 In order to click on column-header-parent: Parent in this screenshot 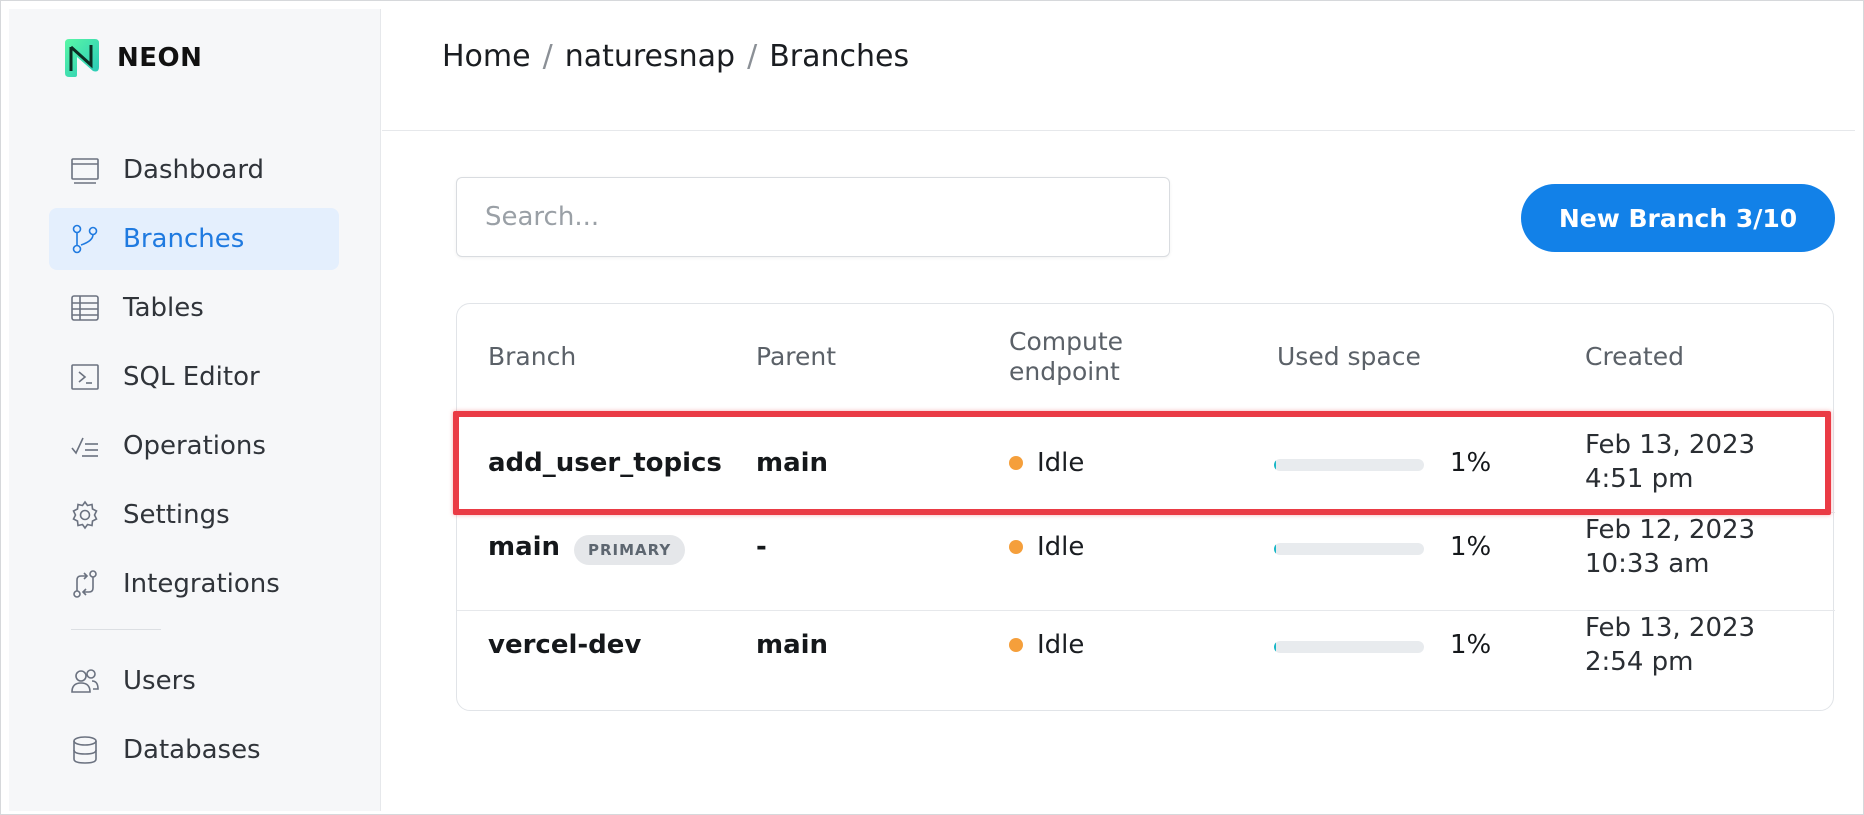, I will do `click(796, 357)`.